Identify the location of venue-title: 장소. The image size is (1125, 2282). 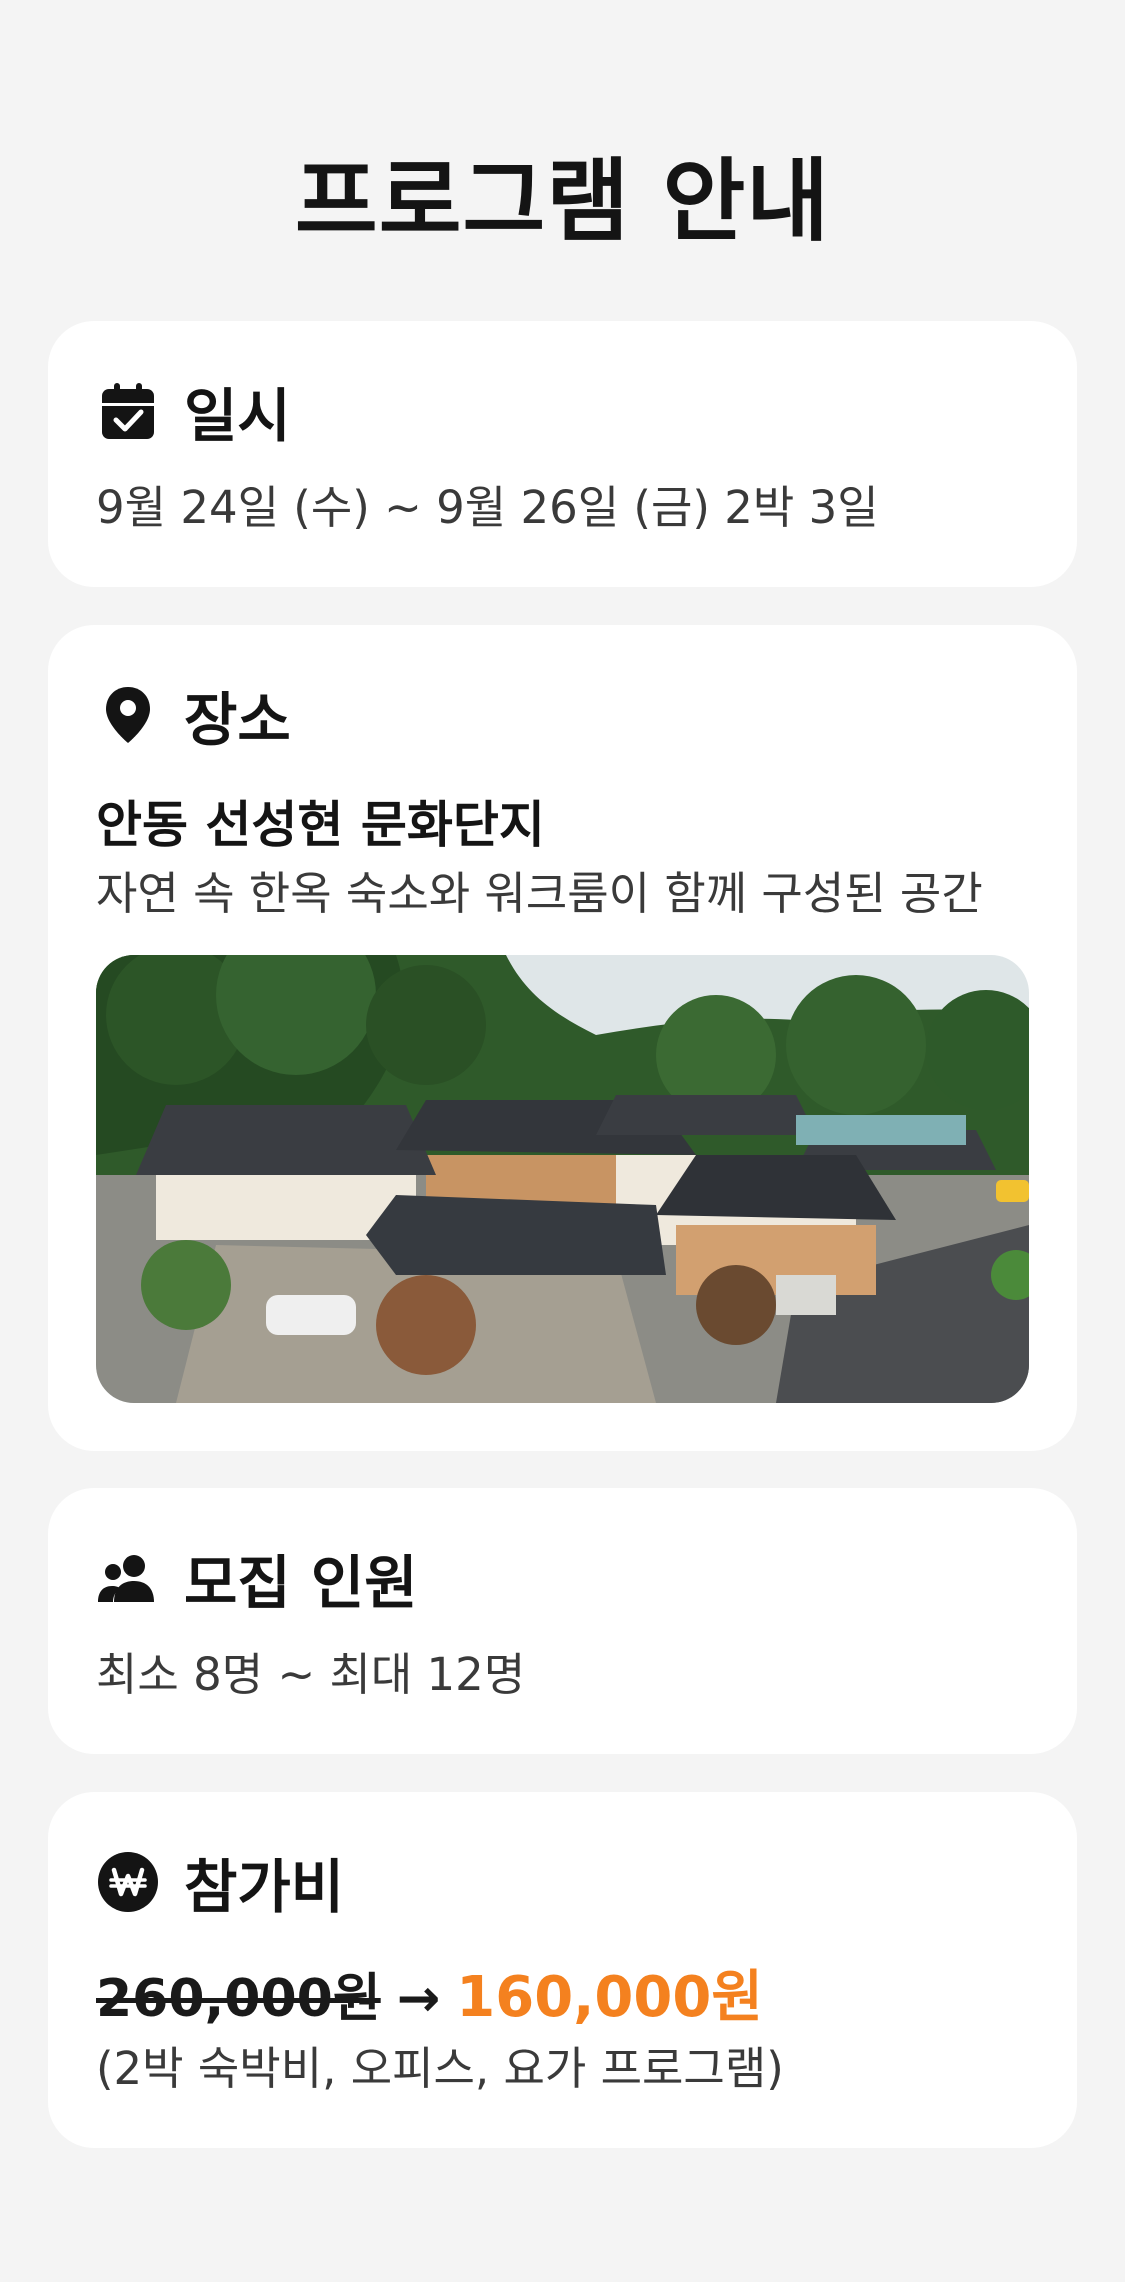
(237, 720).